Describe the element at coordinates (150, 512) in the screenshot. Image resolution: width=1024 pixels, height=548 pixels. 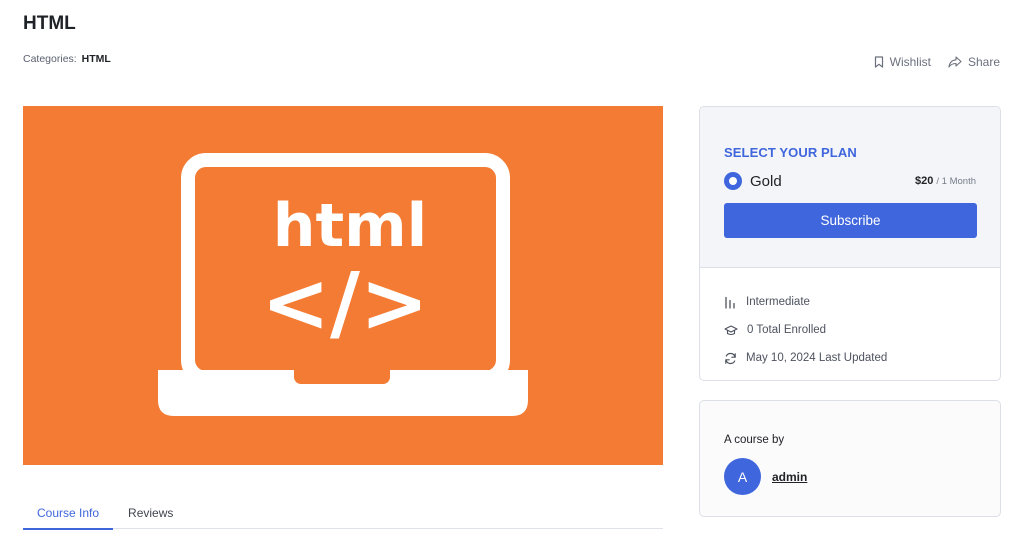
I see `tab-reviews: Reviews` at that location.